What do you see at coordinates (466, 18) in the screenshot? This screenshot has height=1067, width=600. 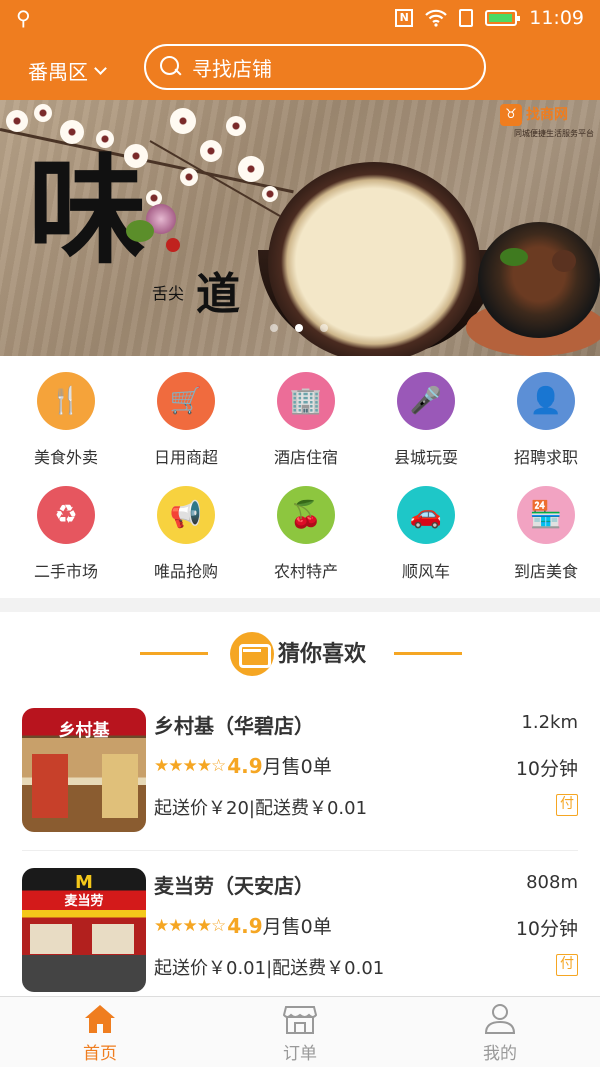 I see `sim-icon` at bounding box center [466, 18].